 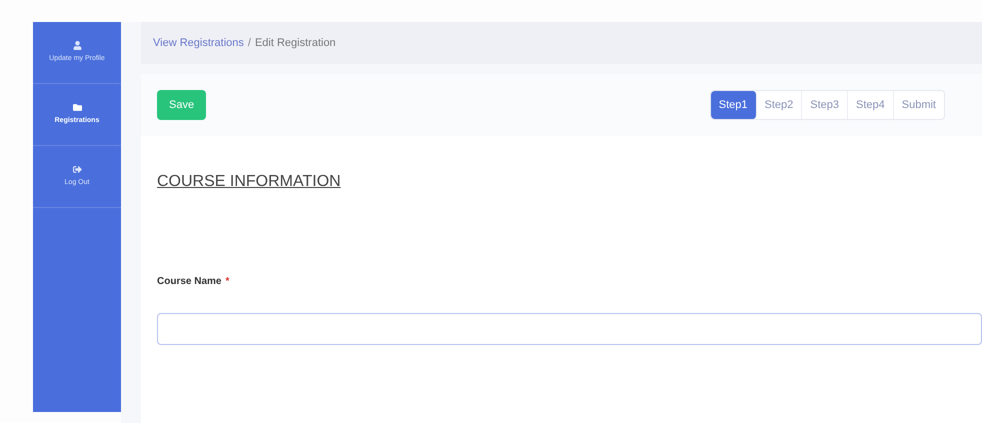 I want to click on breadcrumb-current: Edit Registration, so click(x=295, y=43).